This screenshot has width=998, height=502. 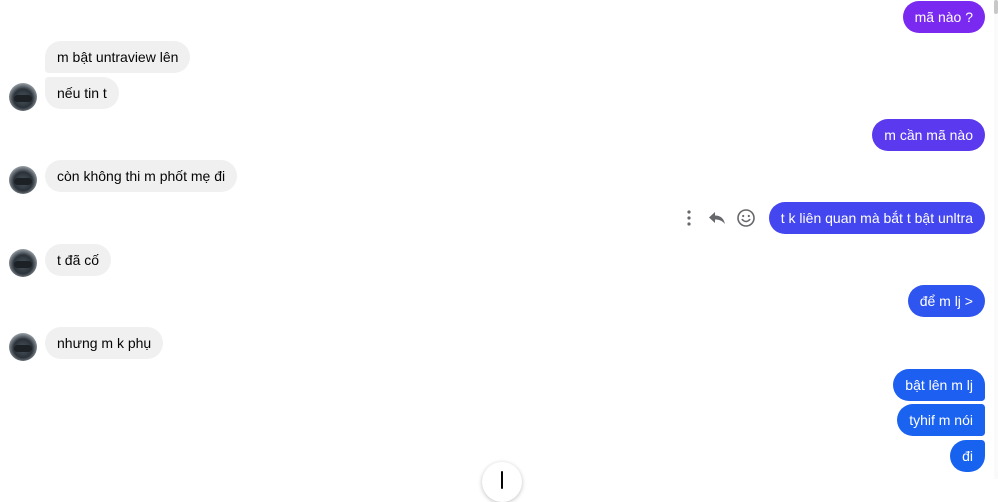 I want to click on message-outgoing: để m lj >, so click(x=946, y=301).